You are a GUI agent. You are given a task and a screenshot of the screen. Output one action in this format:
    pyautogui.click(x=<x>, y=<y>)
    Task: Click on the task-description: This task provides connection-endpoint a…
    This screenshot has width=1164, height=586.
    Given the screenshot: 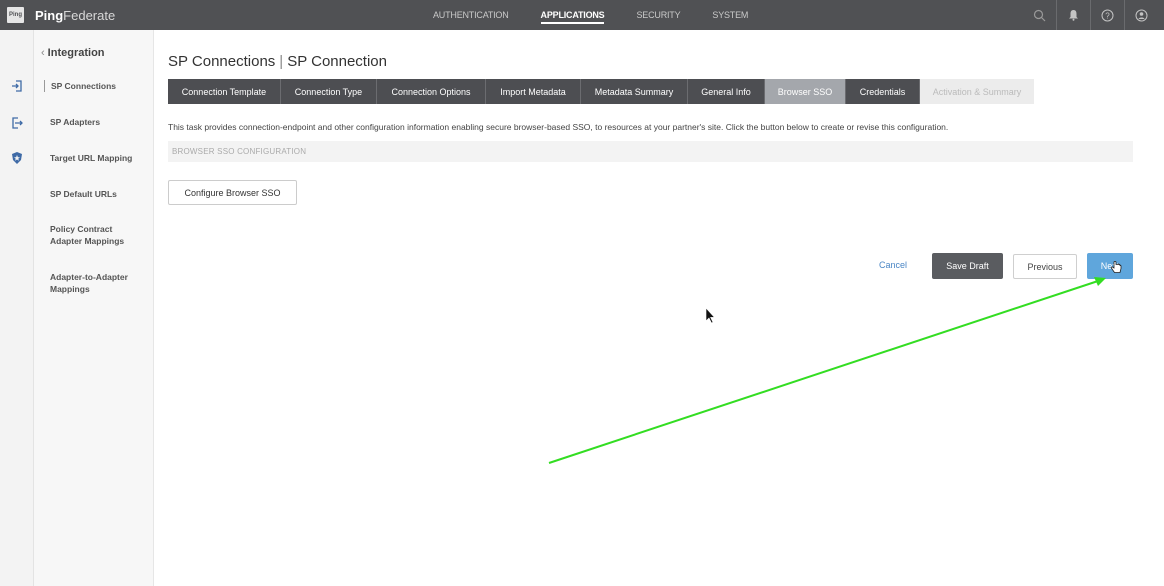 What is the action you would take?
    pyautogui.click(x=558, y=127)
    